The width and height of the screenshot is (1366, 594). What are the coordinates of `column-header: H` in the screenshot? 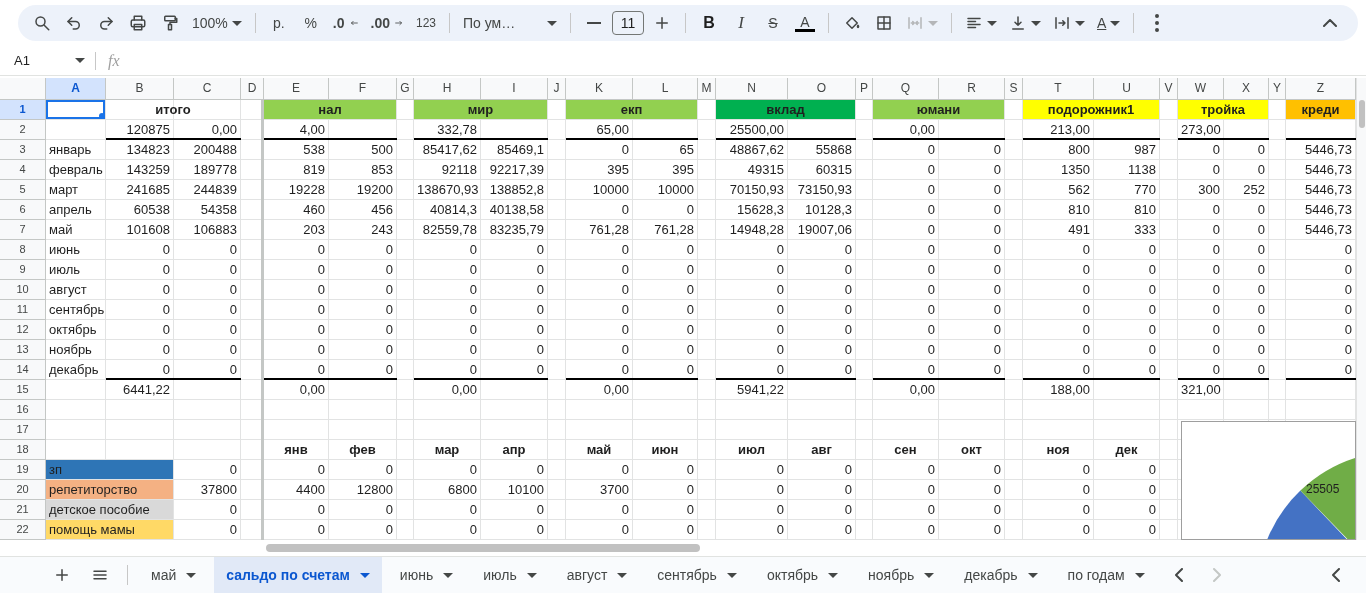 It's located at (447, 89).